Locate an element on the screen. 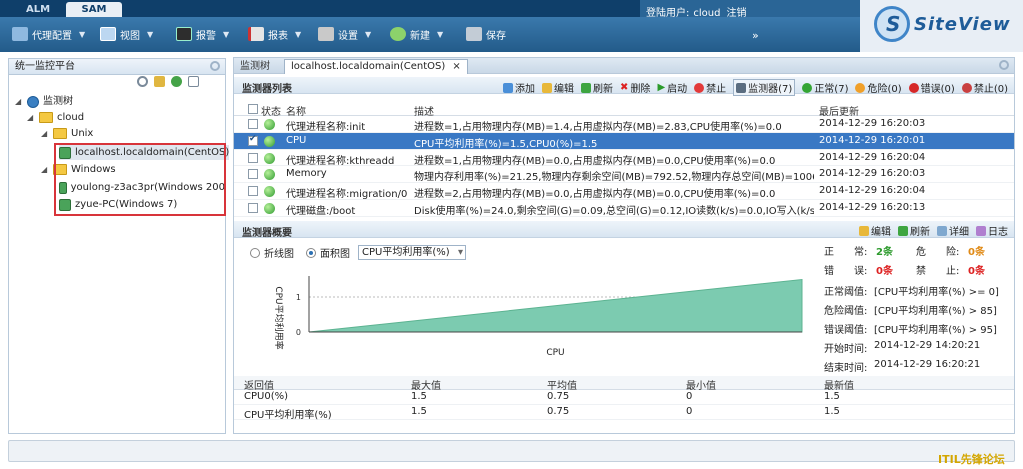 This screenshot has height=469, width=1023. edit-button: 编辑 is located at coordinates (558, 87).